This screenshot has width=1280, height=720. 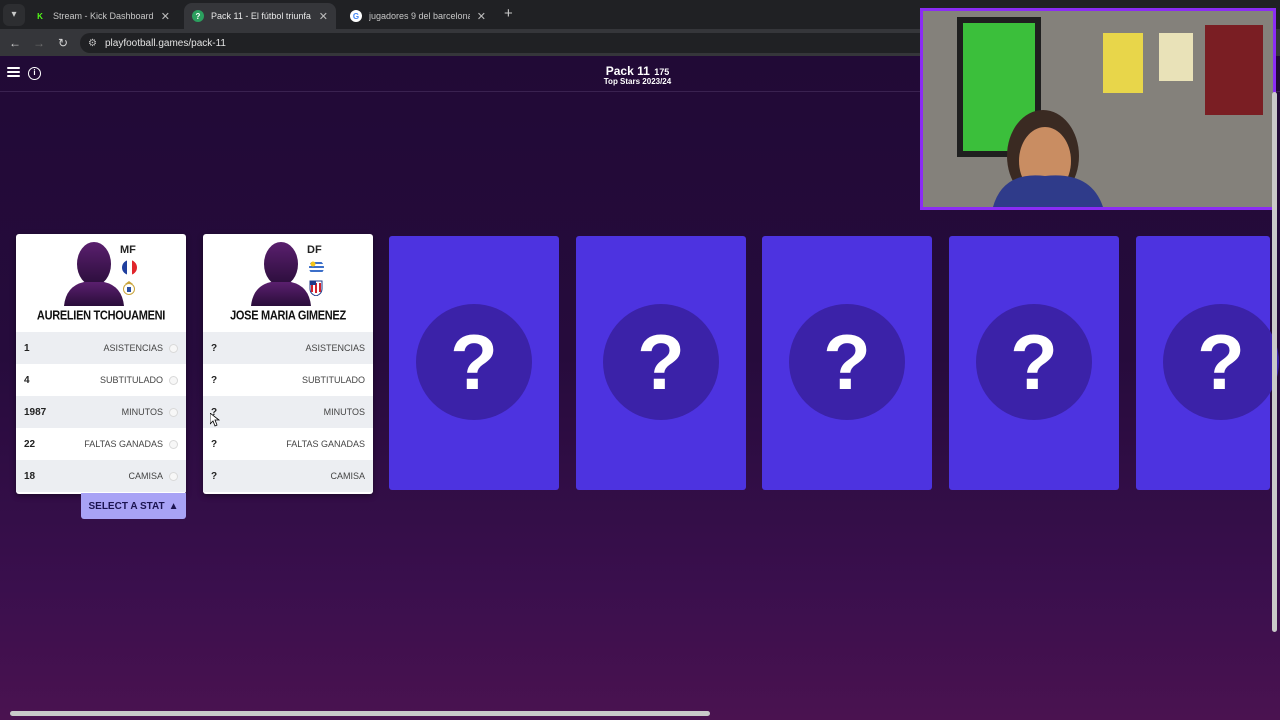 What do you see at coordinates (1274, 362) in the screenshot?
I see `vertical-scrollbar` at bounding box center [1274, 362].